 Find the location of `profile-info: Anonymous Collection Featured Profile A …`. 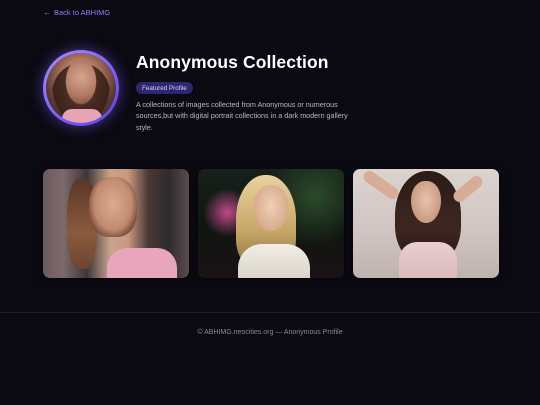

profile-info: Anonymous Collection Featured Profile A … is located at coordinates (247, 91).